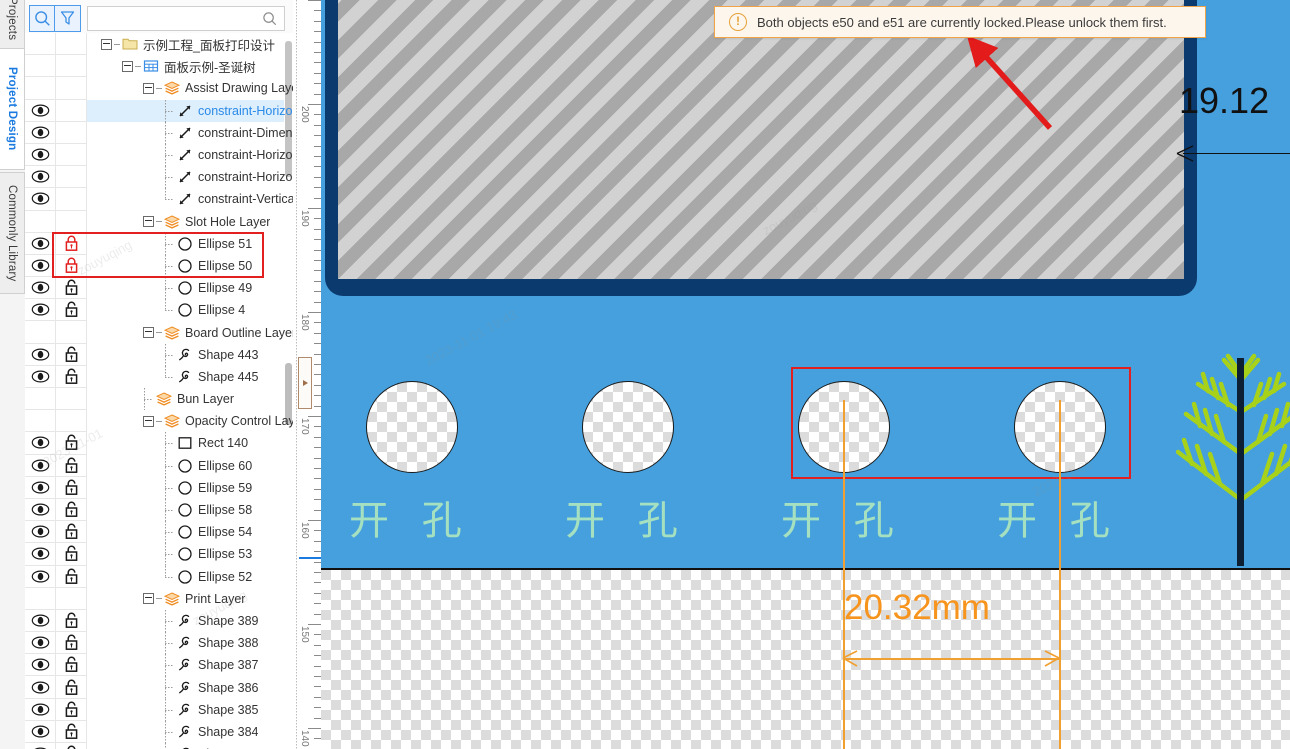  I want to click on tree-row: Bun Layer, so click(159, 399).